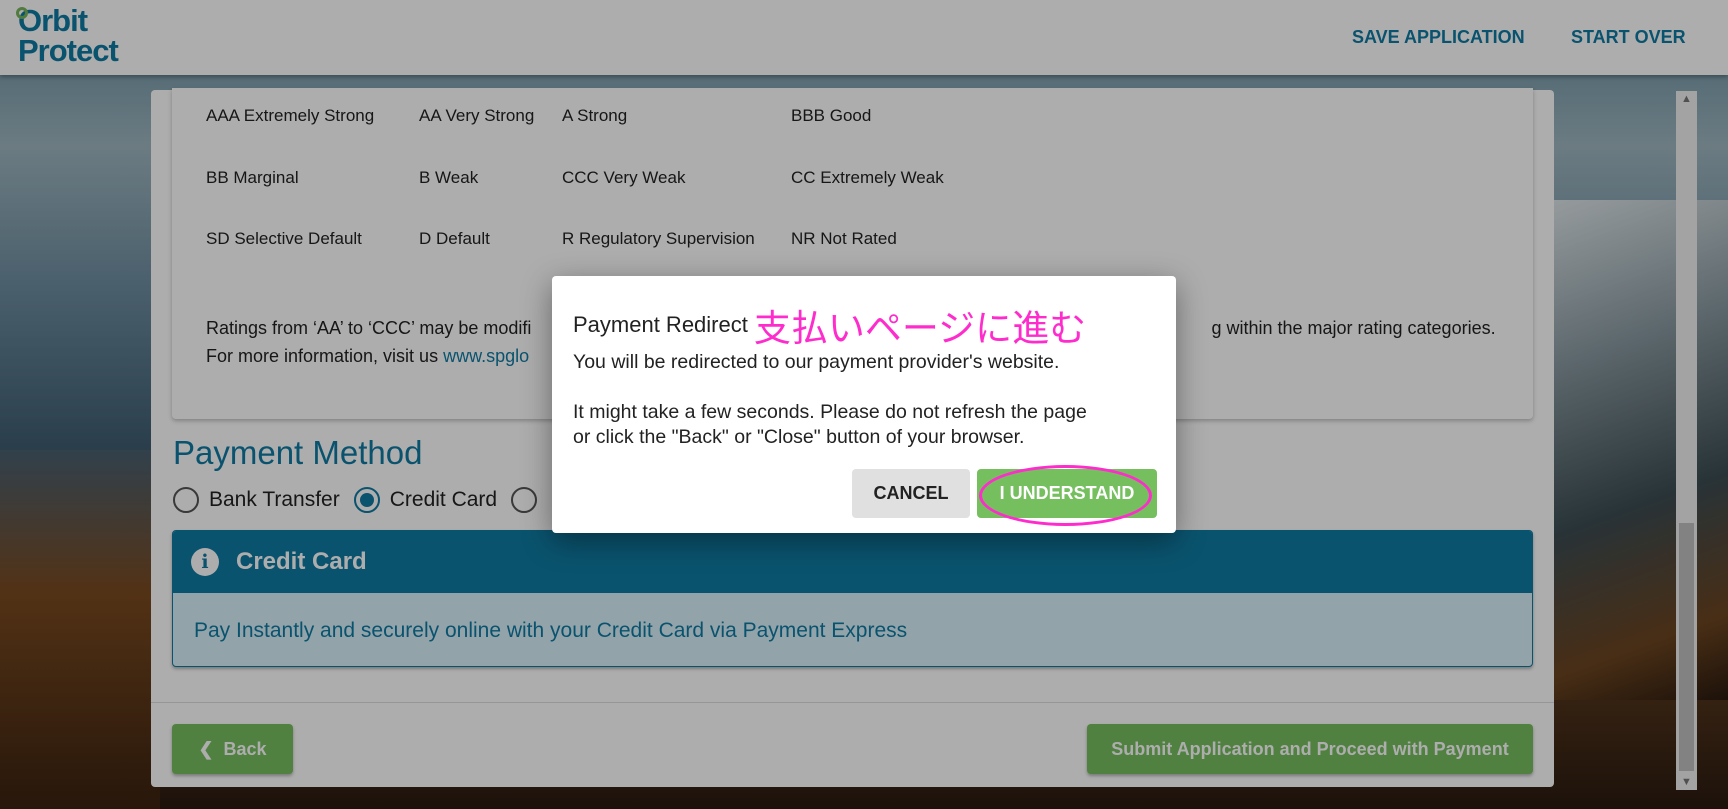 This screenshot has width=1728, height=809. I want to click on annotation-text: 支払いページに進む, so click(920, 328).